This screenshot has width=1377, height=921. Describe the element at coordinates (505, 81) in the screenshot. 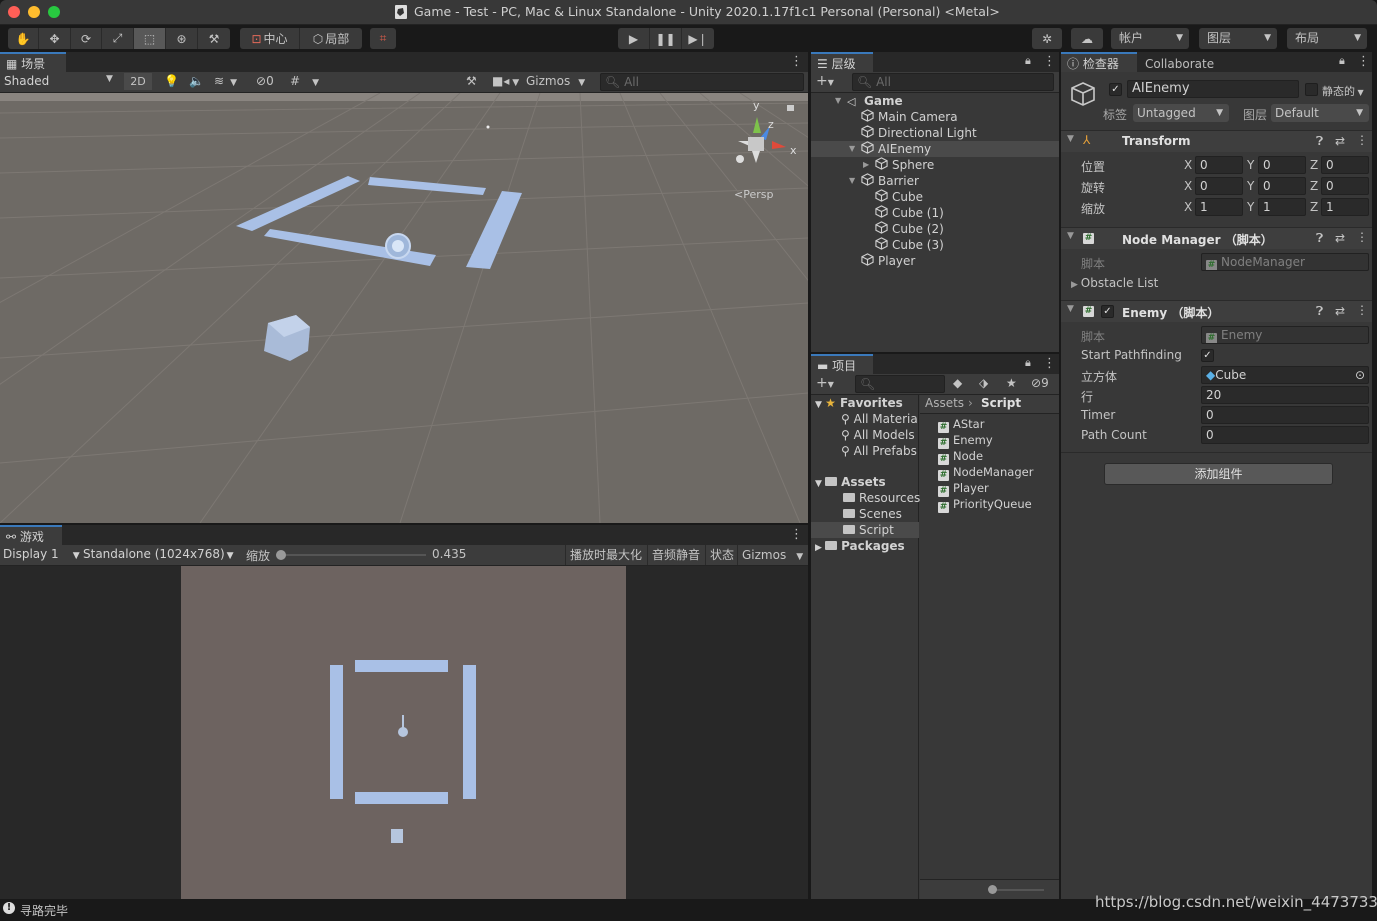

I see `camera-dropdown: ■◂ ▼` at that location.